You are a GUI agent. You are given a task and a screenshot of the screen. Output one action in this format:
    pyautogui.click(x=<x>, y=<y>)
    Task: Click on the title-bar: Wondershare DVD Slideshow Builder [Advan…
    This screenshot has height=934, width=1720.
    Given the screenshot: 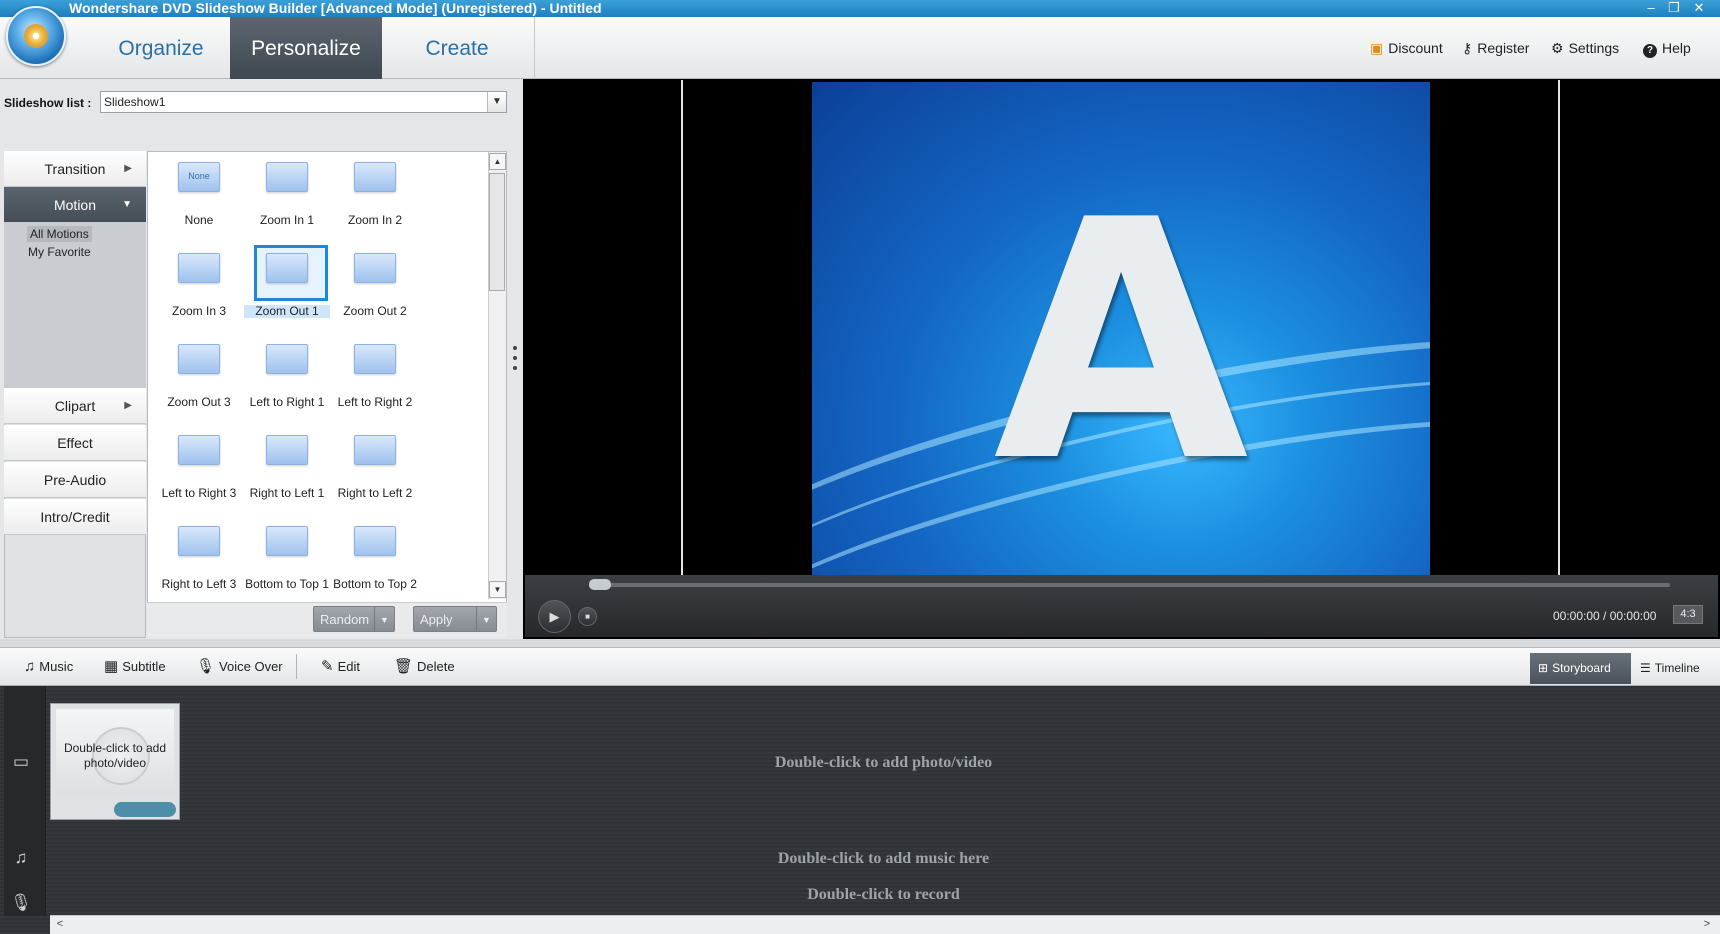 What is the action you would take?
    pyautogui.click(x=860, y=8)
    